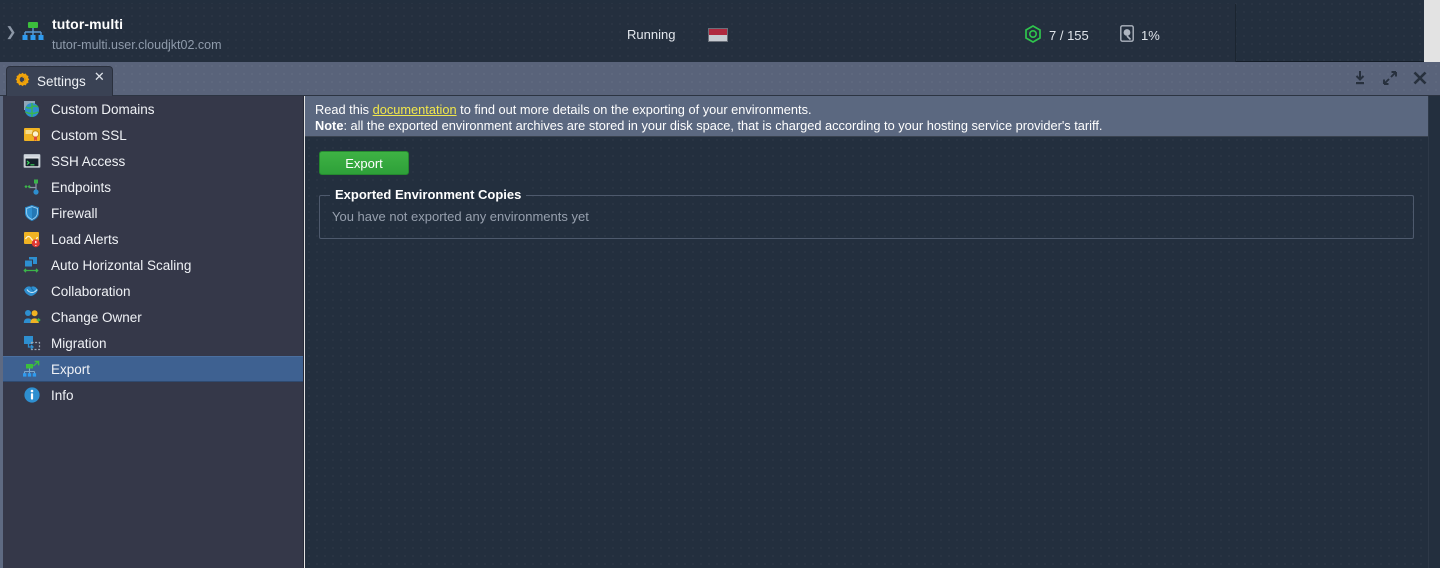 The image size is (1440, 568). Describe the element at coordinates (153, 161) in the screenshot. I see `sidebar-item-ssh-access: SSH Access` at that location.